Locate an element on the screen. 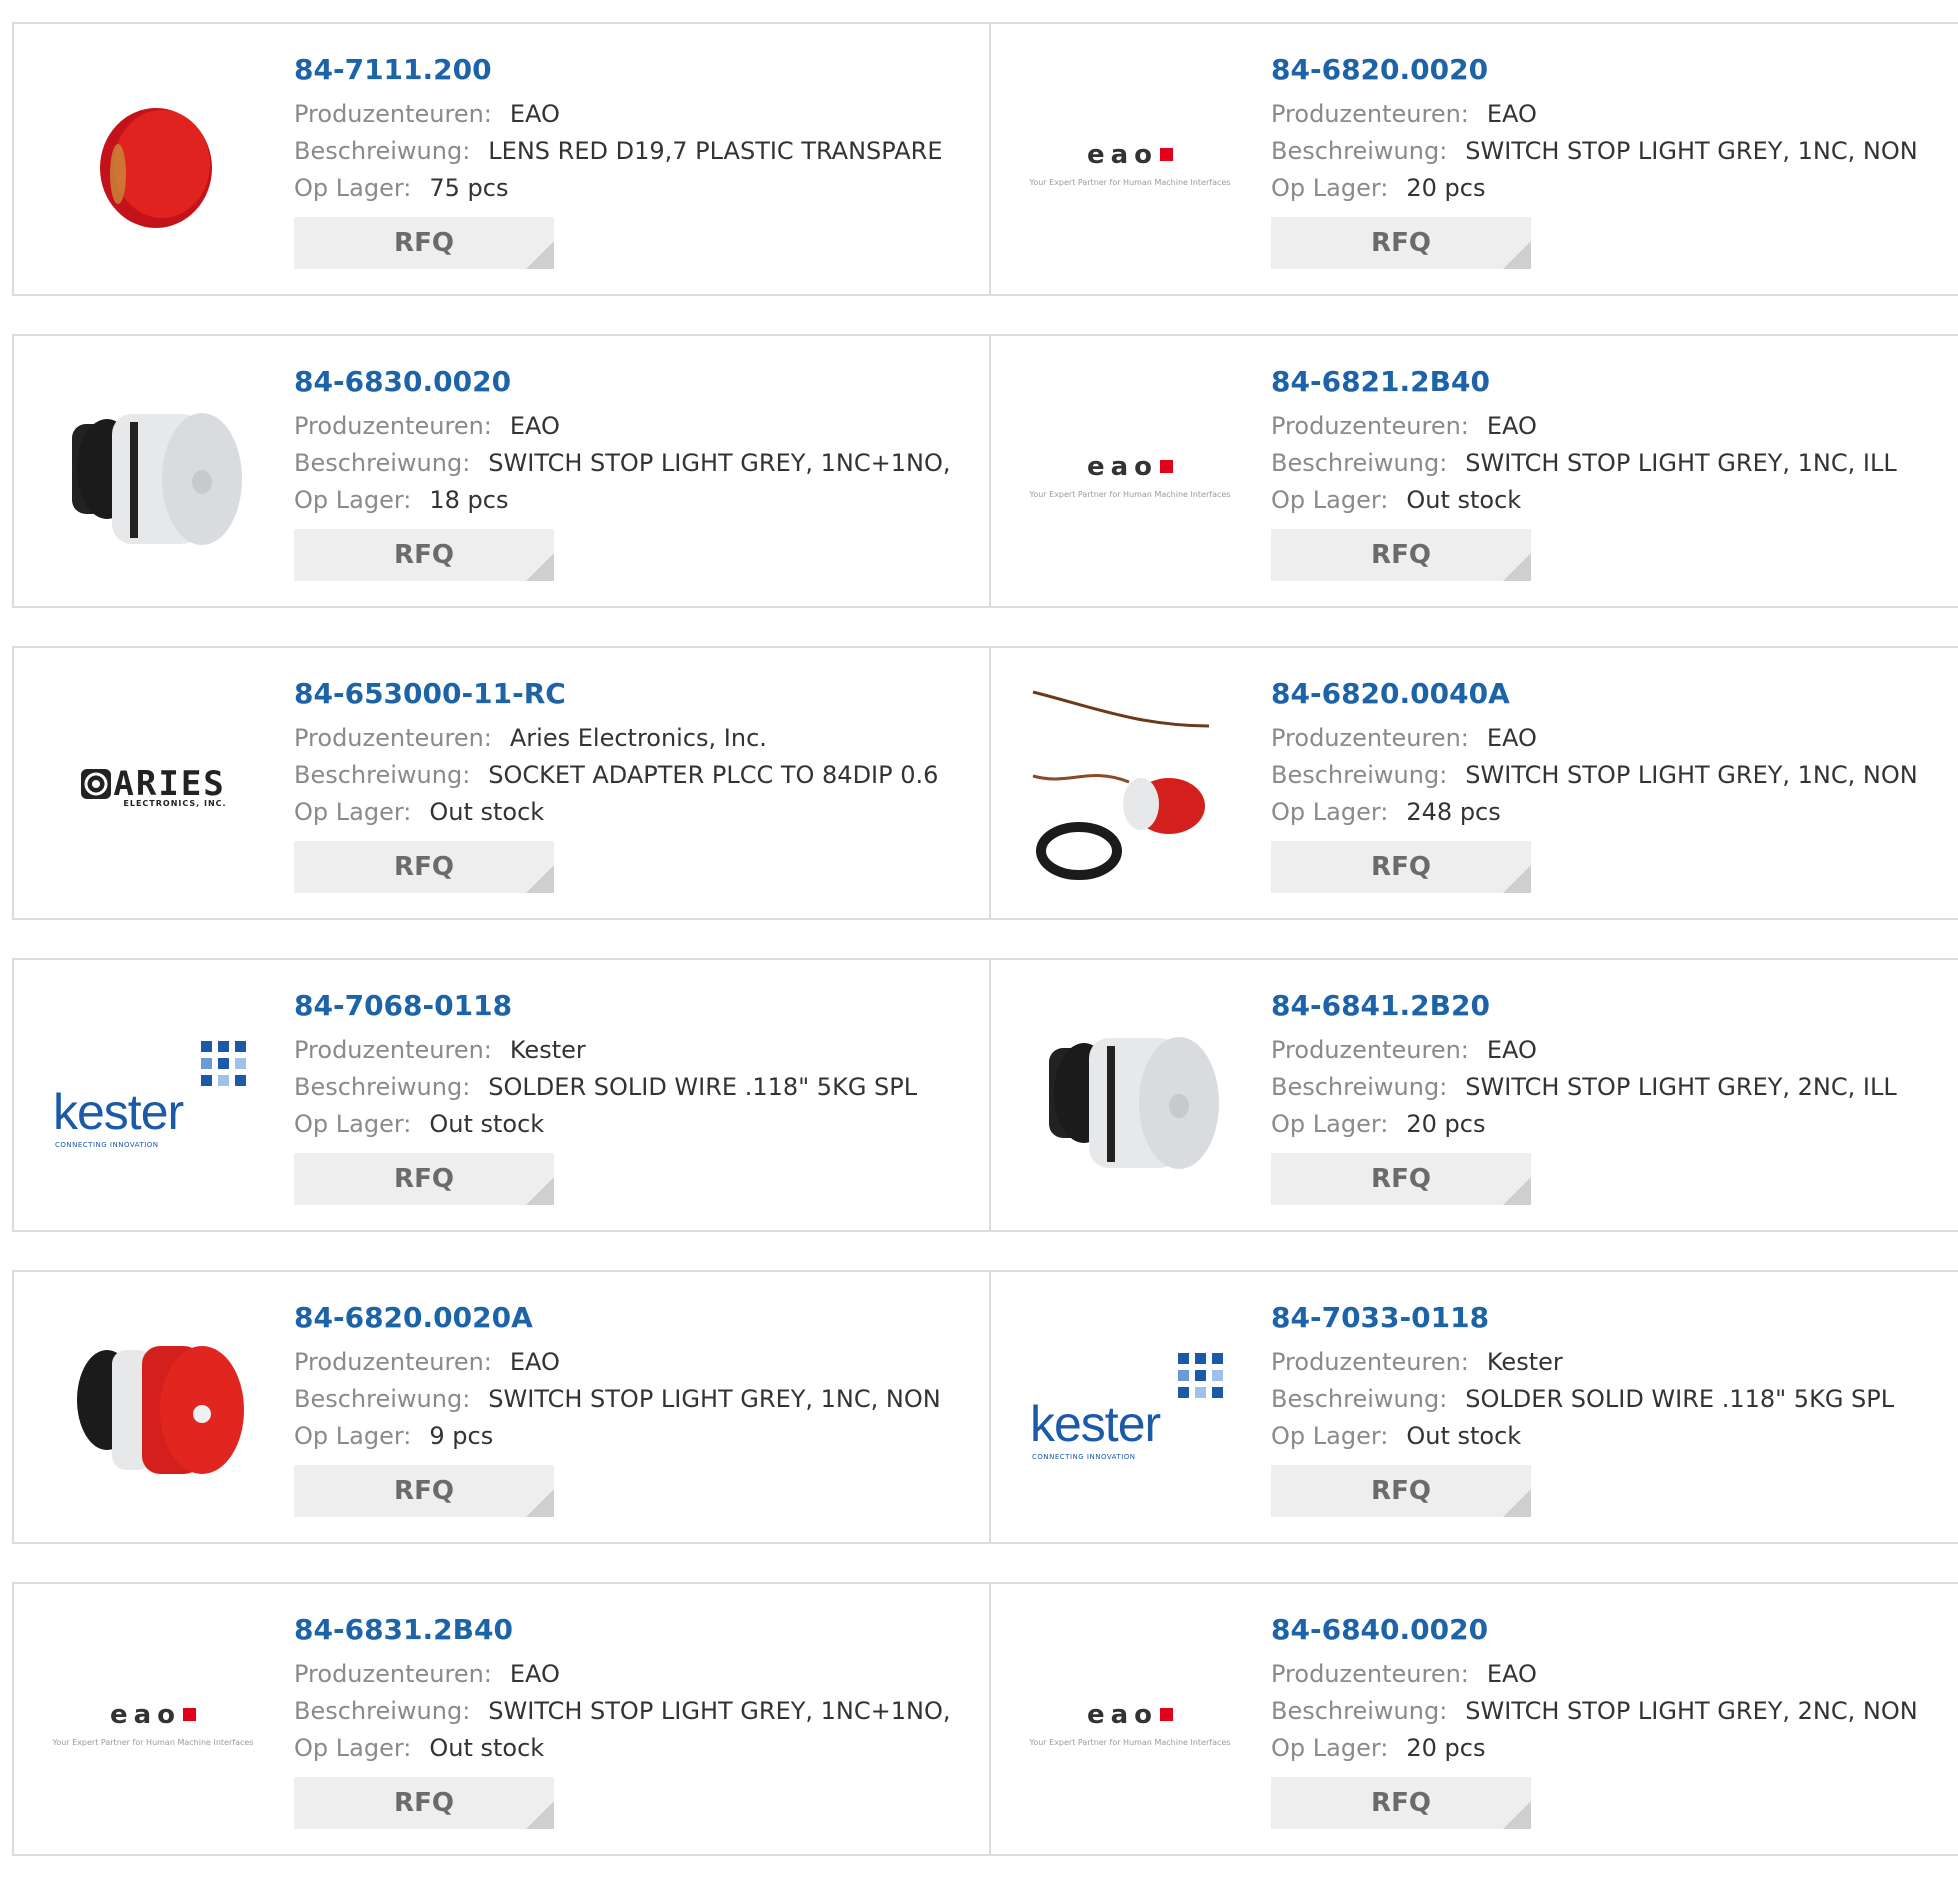 This screenshot has width=1958, height=1894. part-number-link: 84-653000-11-RC is located at coordinates (636, 694).